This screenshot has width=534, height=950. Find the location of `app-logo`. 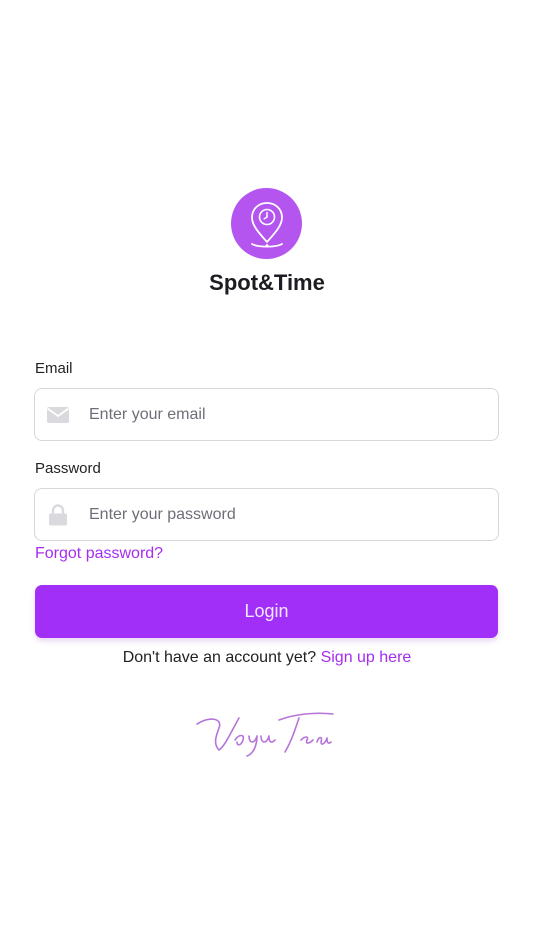

app-logo is located at coordinates (266, 223).